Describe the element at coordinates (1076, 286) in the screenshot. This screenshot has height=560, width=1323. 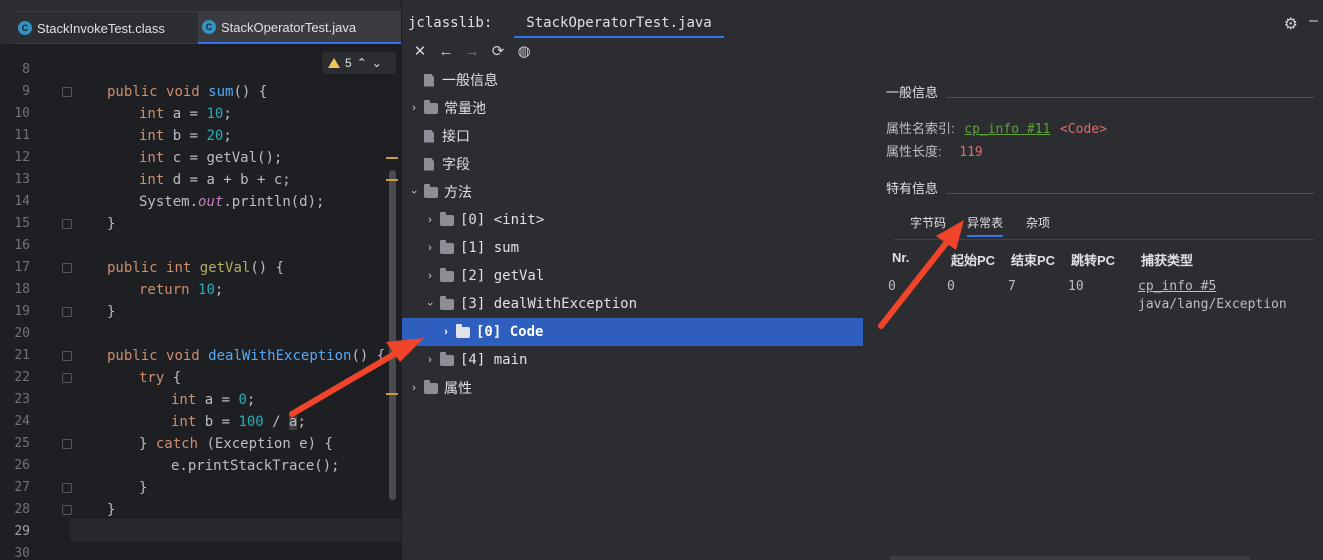
I see `cell-handler-pc: 10` at that location.